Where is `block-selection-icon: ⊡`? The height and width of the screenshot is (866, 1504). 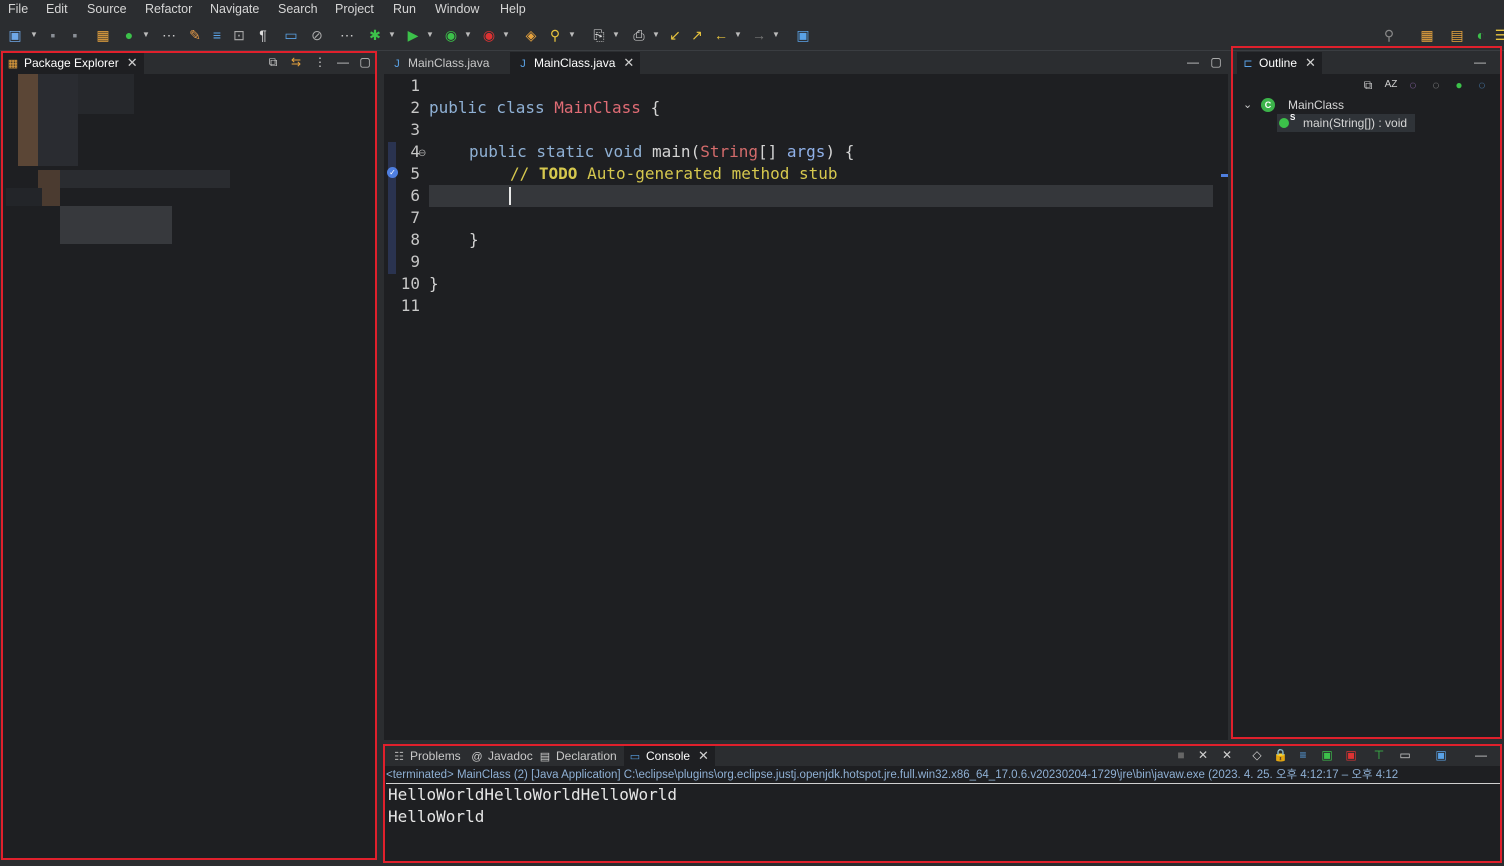 block-selection-icon: ⊡ is located at coordinates (239, 35).